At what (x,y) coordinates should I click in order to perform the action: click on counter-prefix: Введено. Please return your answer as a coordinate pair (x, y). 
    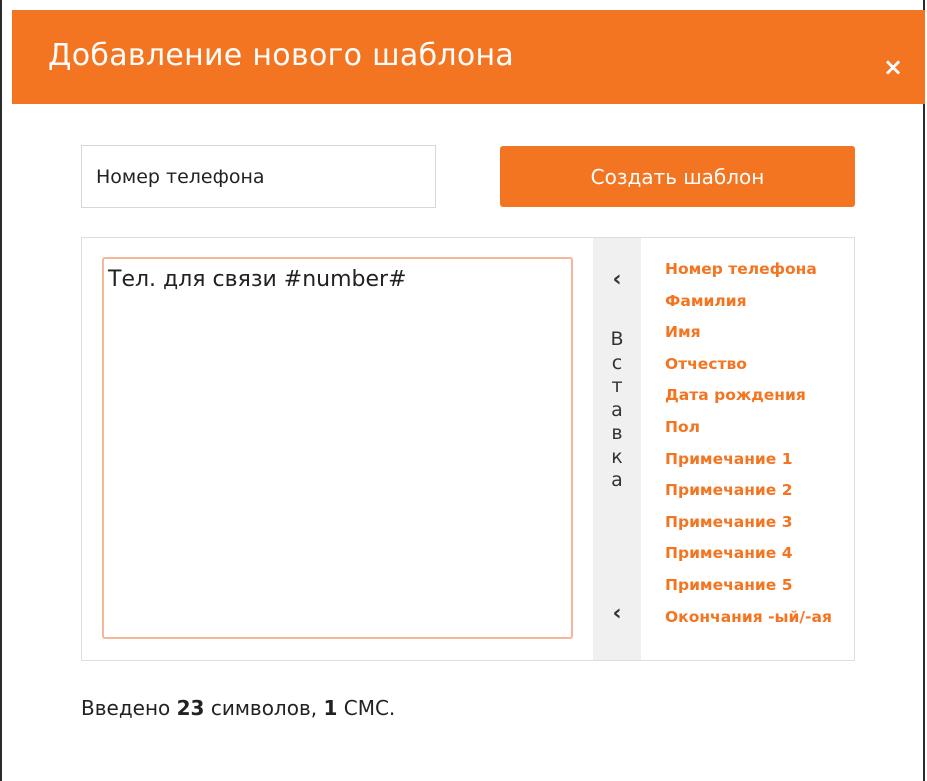
    Looking at the image, I should click on (126, 708).